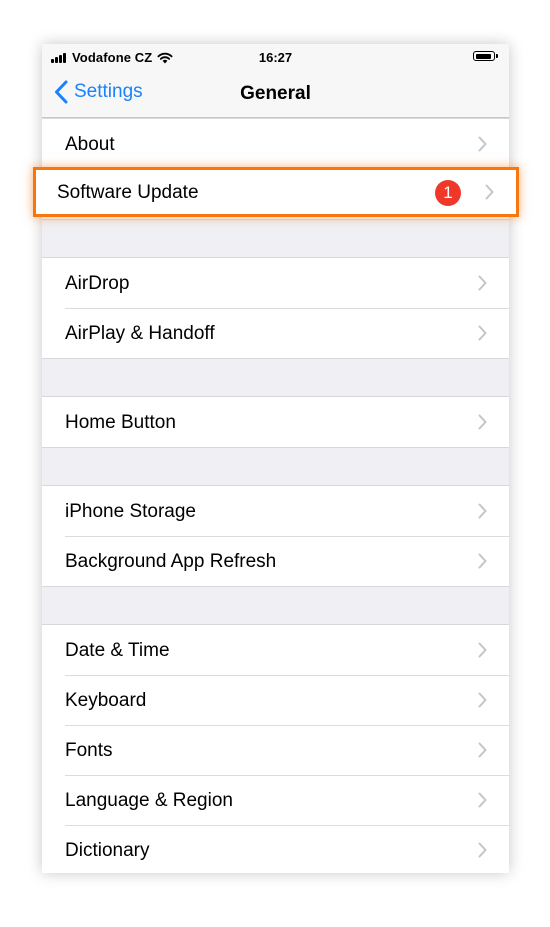 The height and width of the screenshot is (927, 550). I want to click on settings-group-home-button: Home Button, so click(275, 422).